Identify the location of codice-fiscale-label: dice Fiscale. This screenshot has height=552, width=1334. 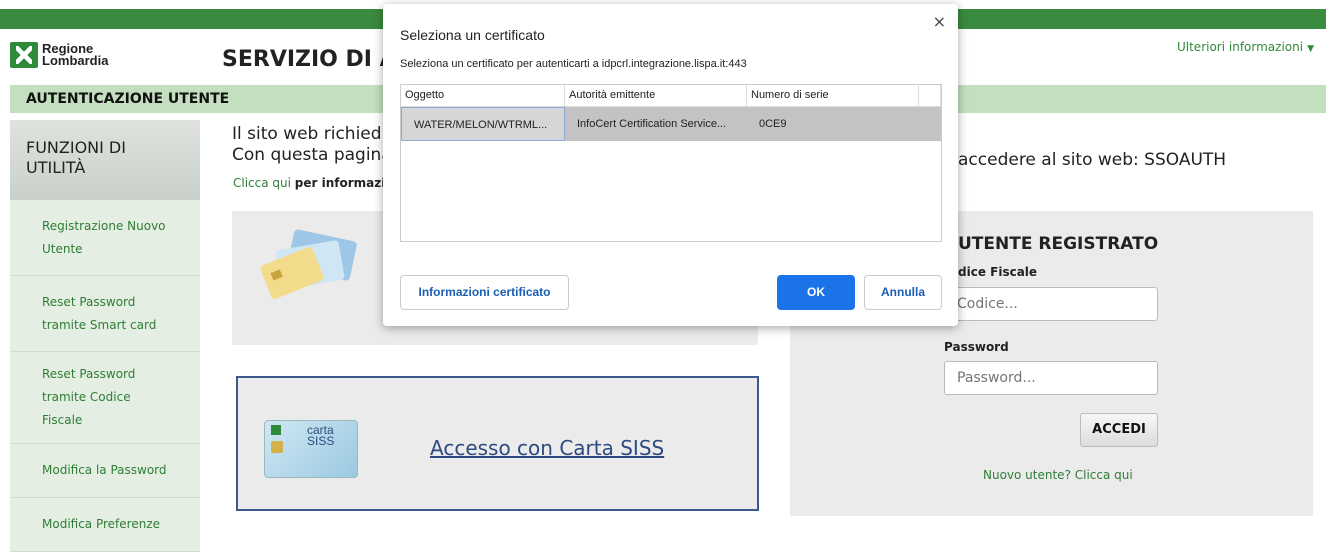
(998, 272).